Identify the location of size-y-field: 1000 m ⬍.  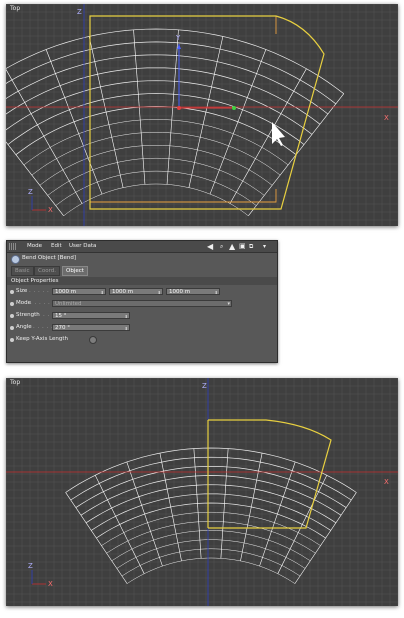
(136, 291).